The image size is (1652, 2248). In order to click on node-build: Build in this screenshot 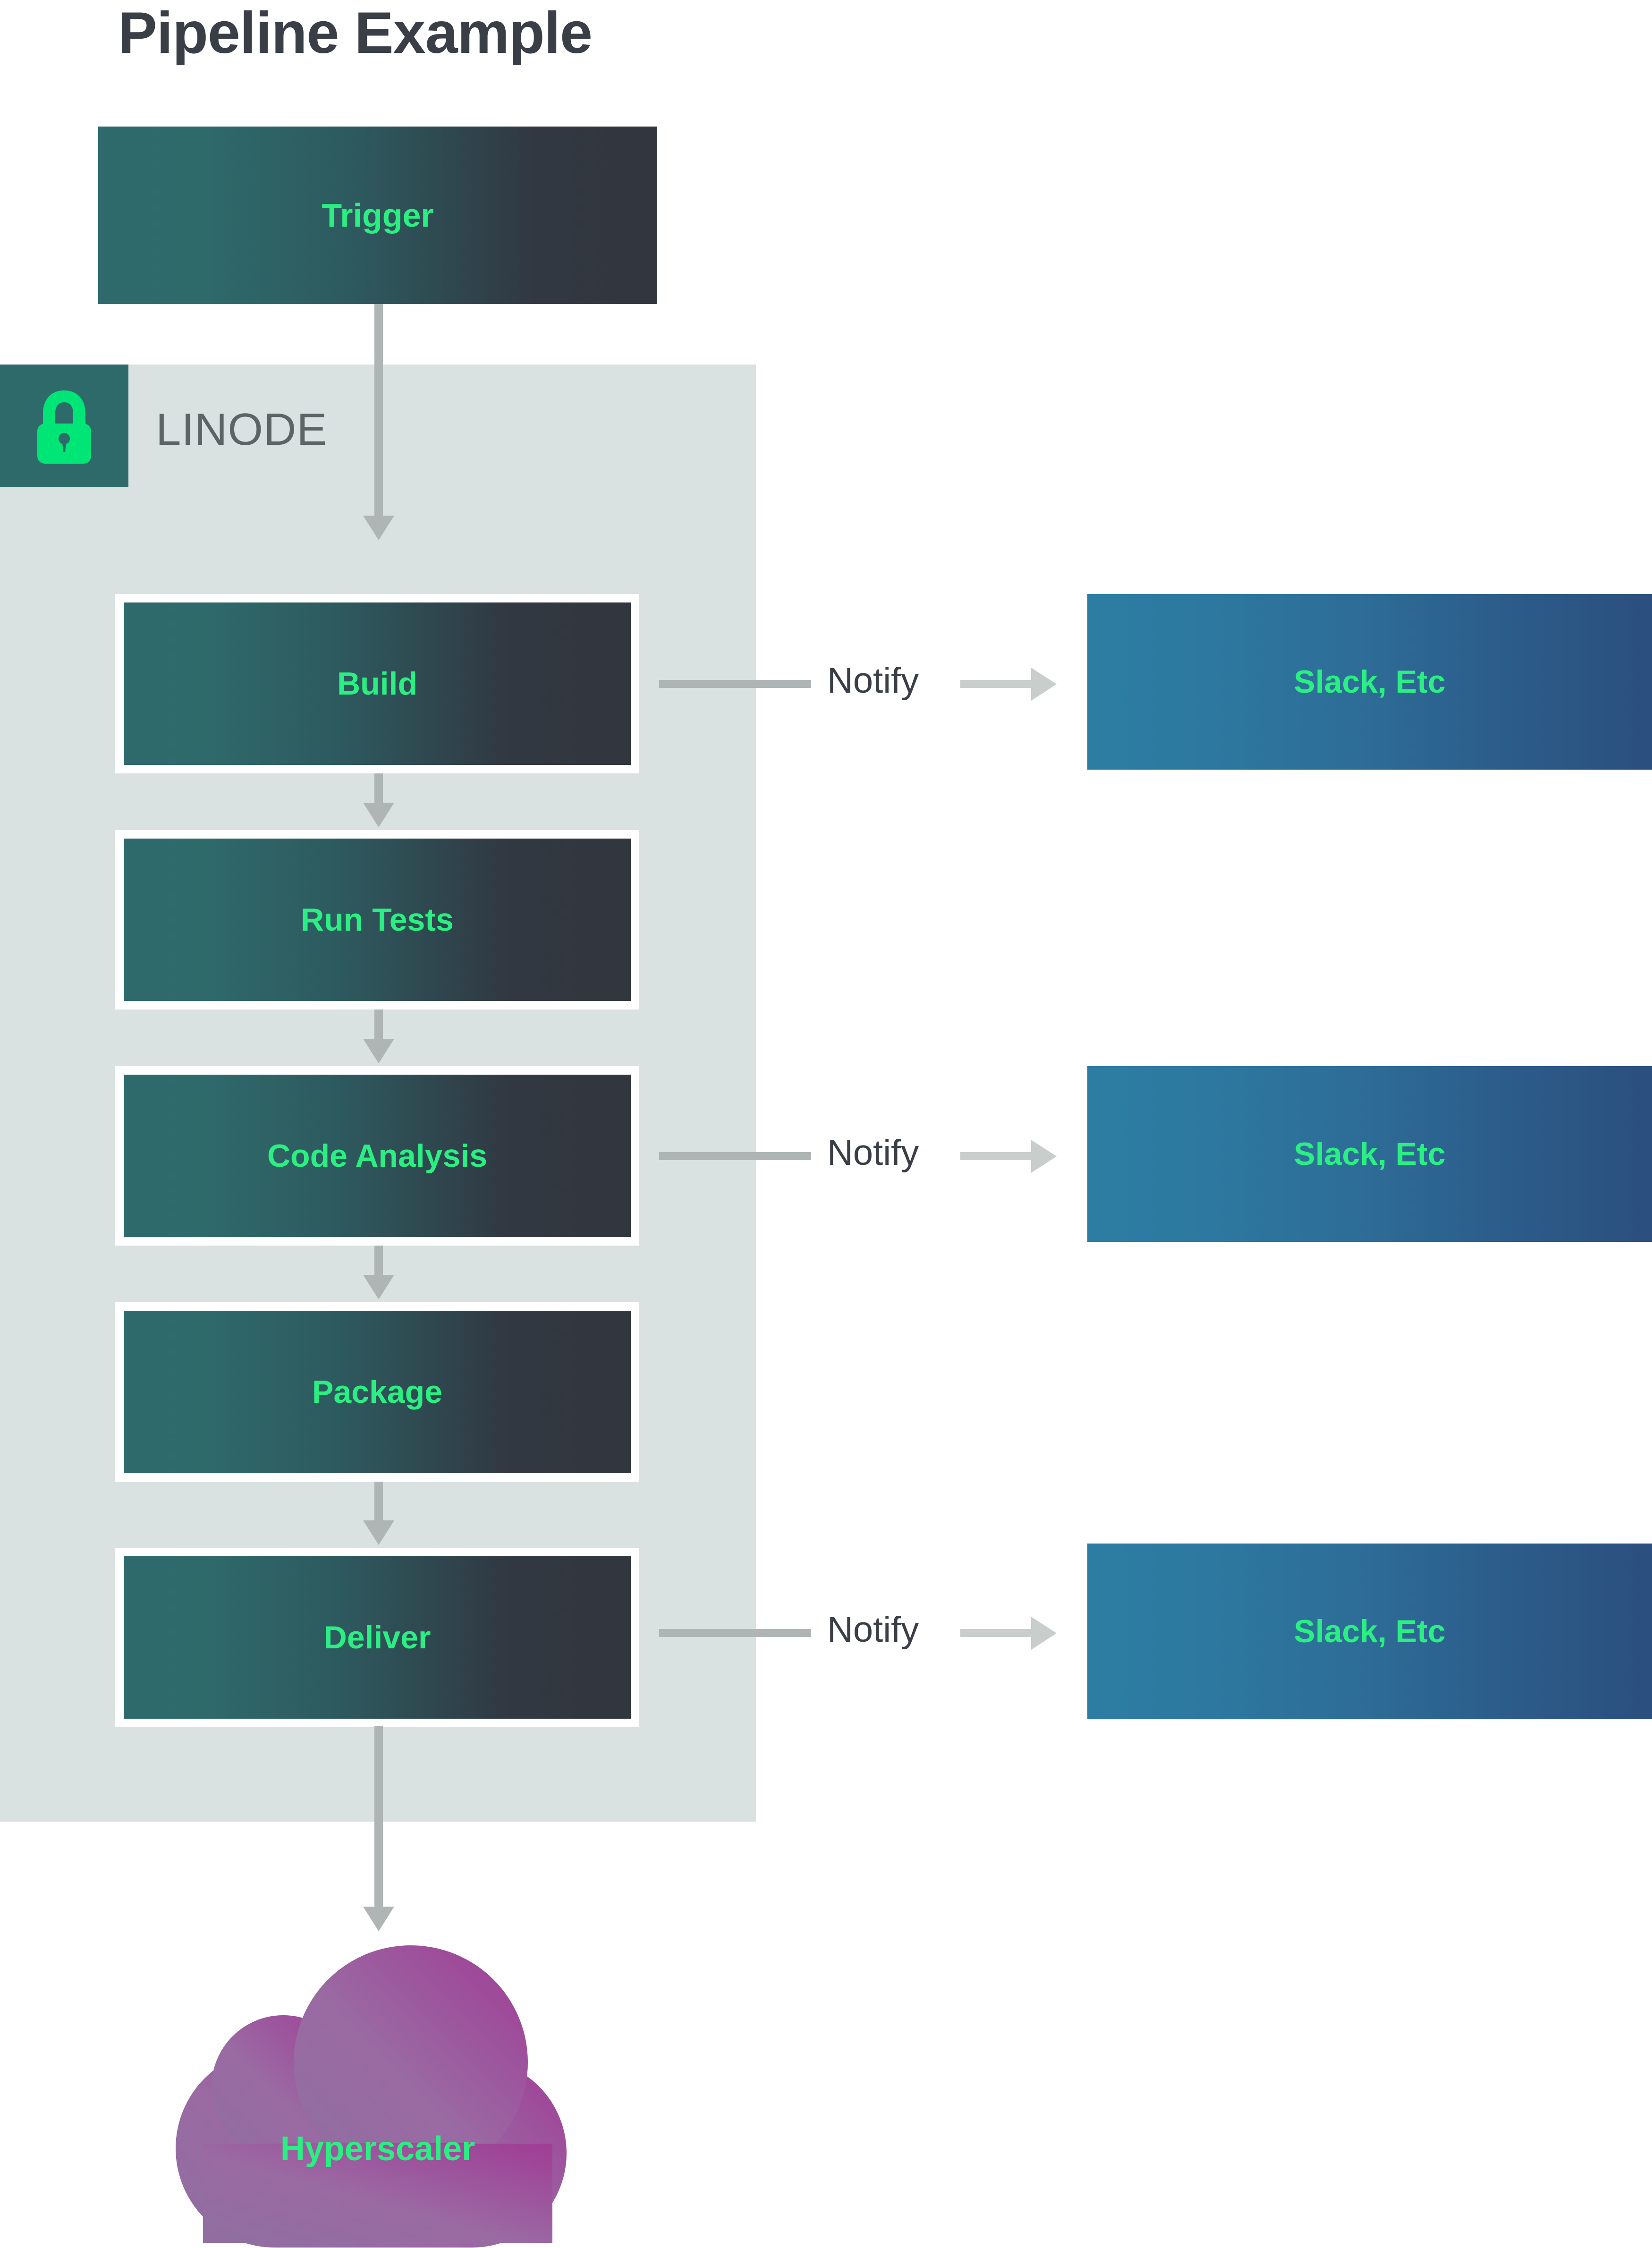, I will do `click(377, 683)`.